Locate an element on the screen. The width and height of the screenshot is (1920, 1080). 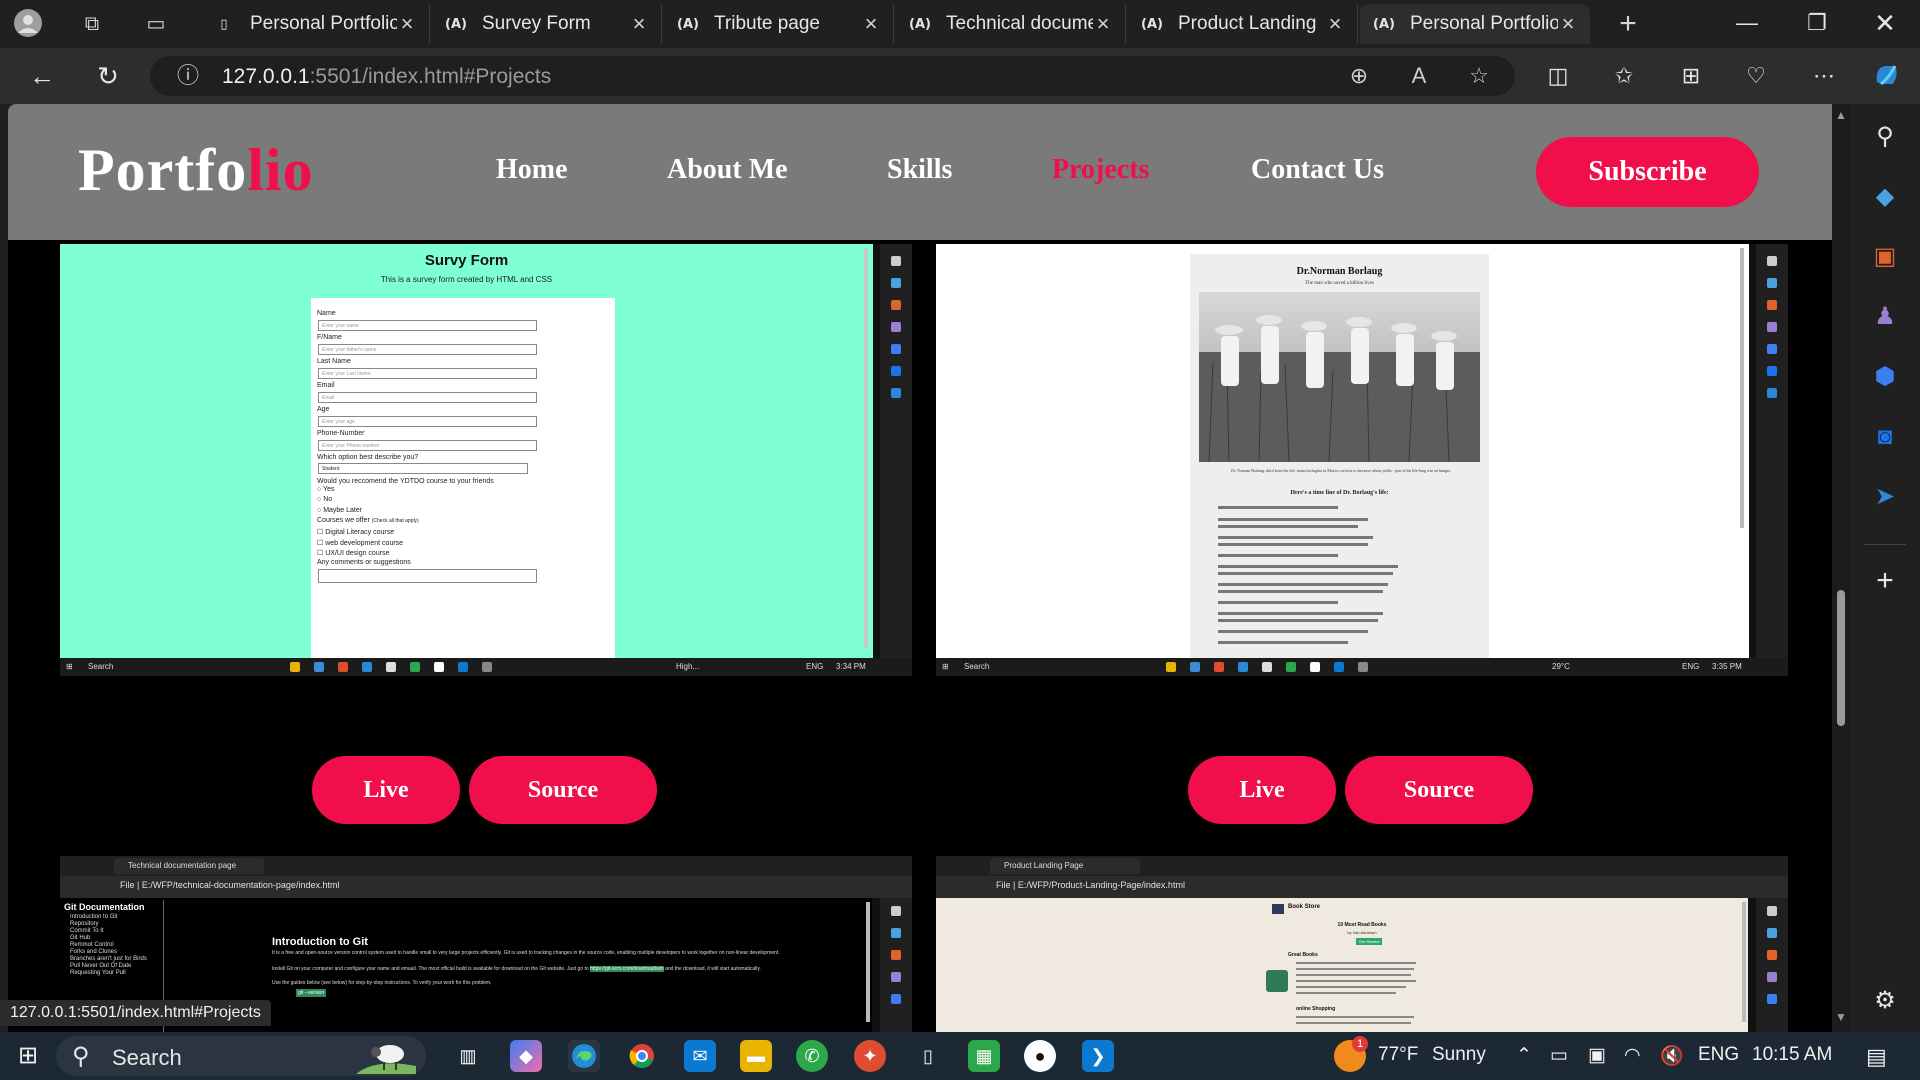
mini-lang: ENG is located at coordinates (1691, 666).